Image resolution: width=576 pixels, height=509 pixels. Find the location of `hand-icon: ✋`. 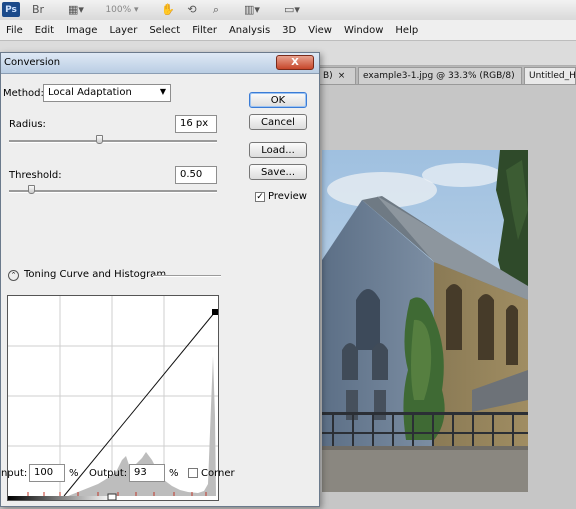

hand-icon: ✋ is located at coordinates (168, 9).